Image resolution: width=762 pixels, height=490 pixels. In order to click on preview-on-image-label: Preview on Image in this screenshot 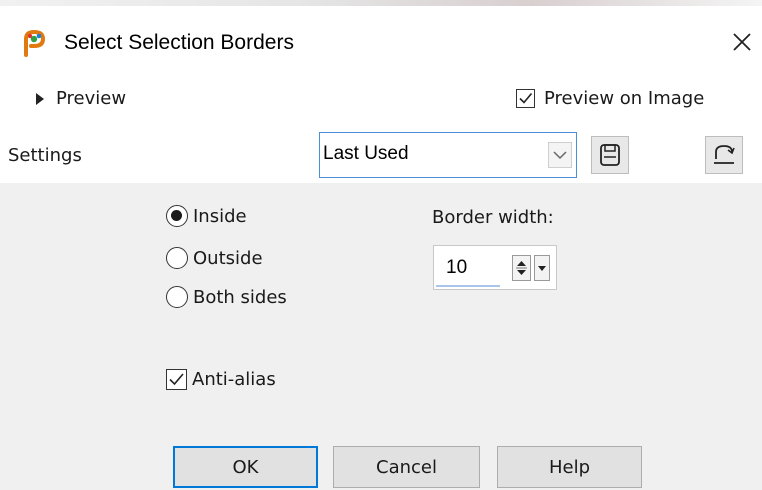, I will do `click(624, 98)`.